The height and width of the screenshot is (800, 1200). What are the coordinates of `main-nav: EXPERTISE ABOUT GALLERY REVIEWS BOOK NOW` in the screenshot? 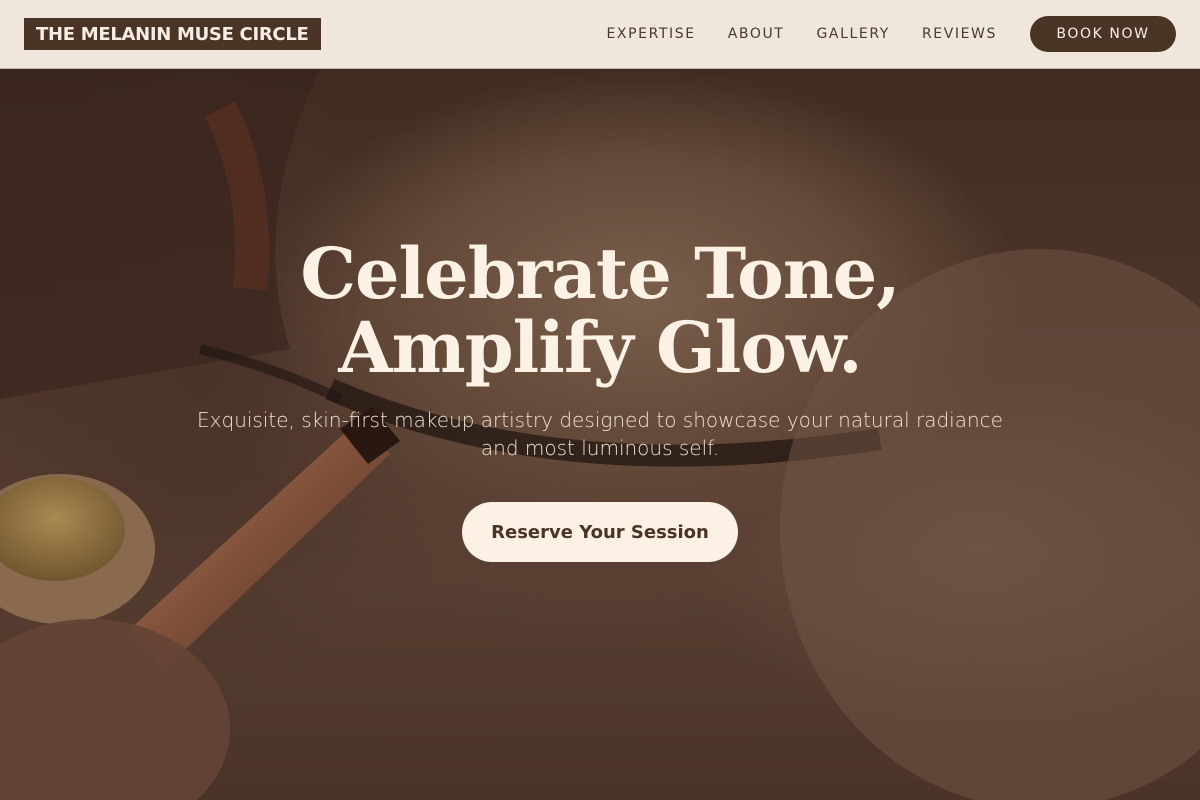 It's located at (891, 34).